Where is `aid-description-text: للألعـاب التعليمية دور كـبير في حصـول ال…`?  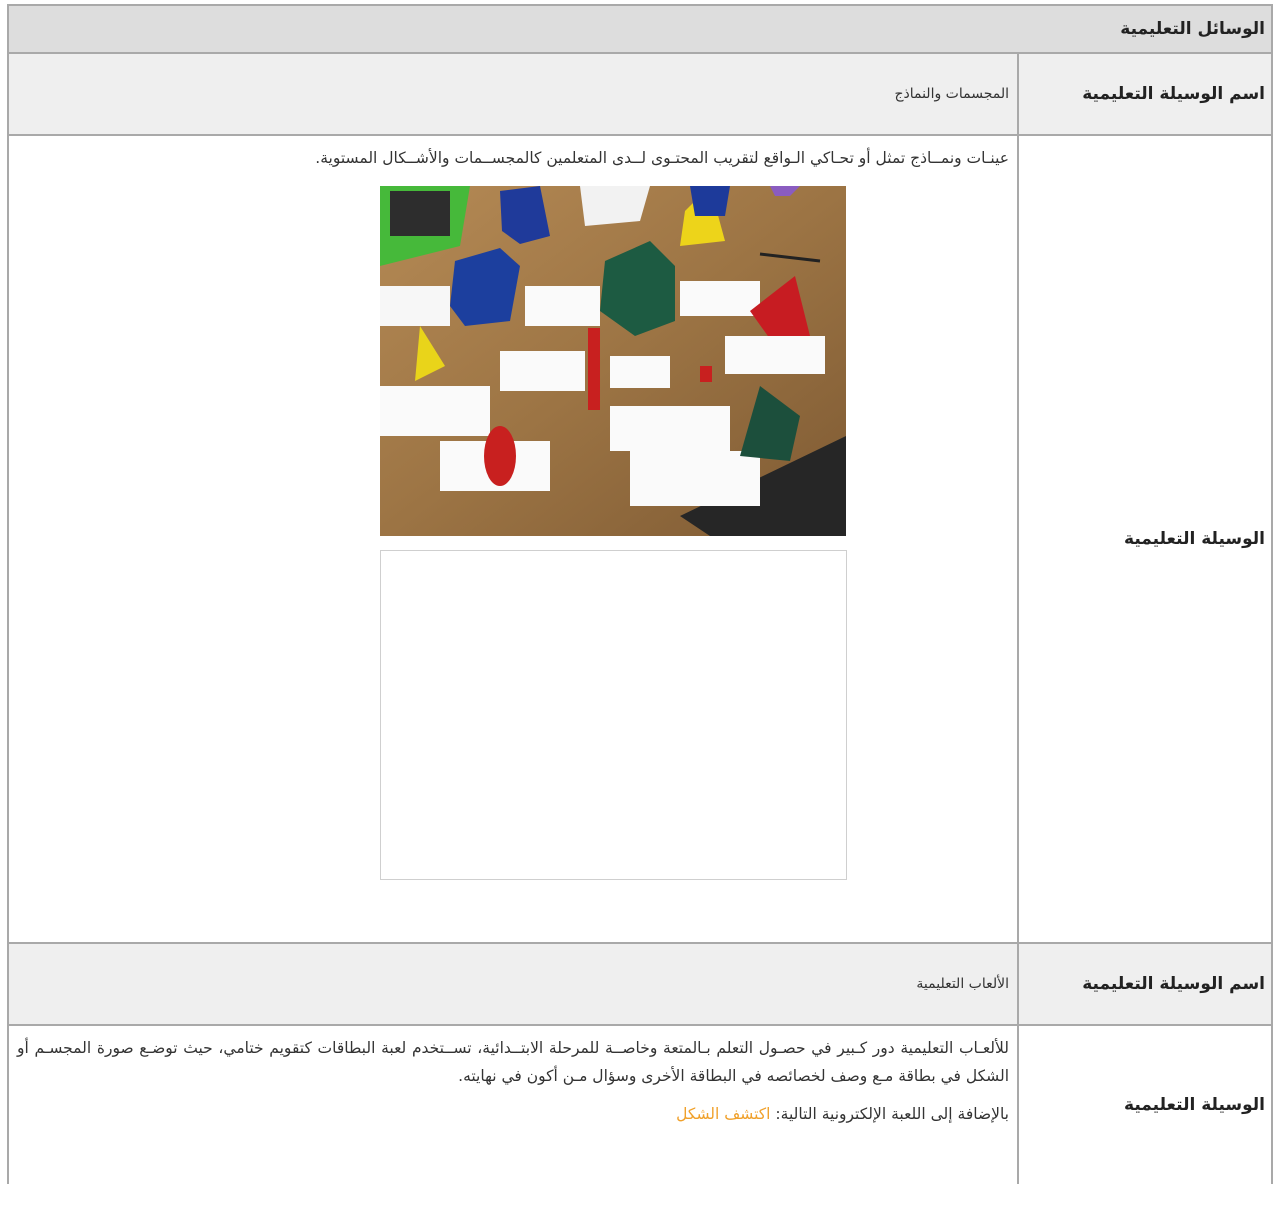
aid-description-text: للألعـاب التعليمية دور كـبير في حصـول ال… is located at coordinates (513, 1062).